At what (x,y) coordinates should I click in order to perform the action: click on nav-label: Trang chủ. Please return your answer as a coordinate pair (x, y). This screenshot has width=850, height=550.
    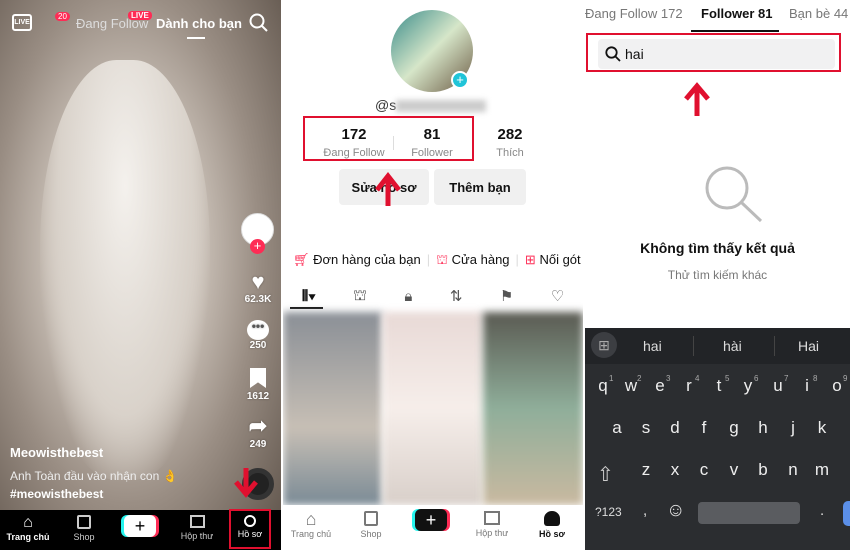
    Looking at the image, I should click on (311, 534).